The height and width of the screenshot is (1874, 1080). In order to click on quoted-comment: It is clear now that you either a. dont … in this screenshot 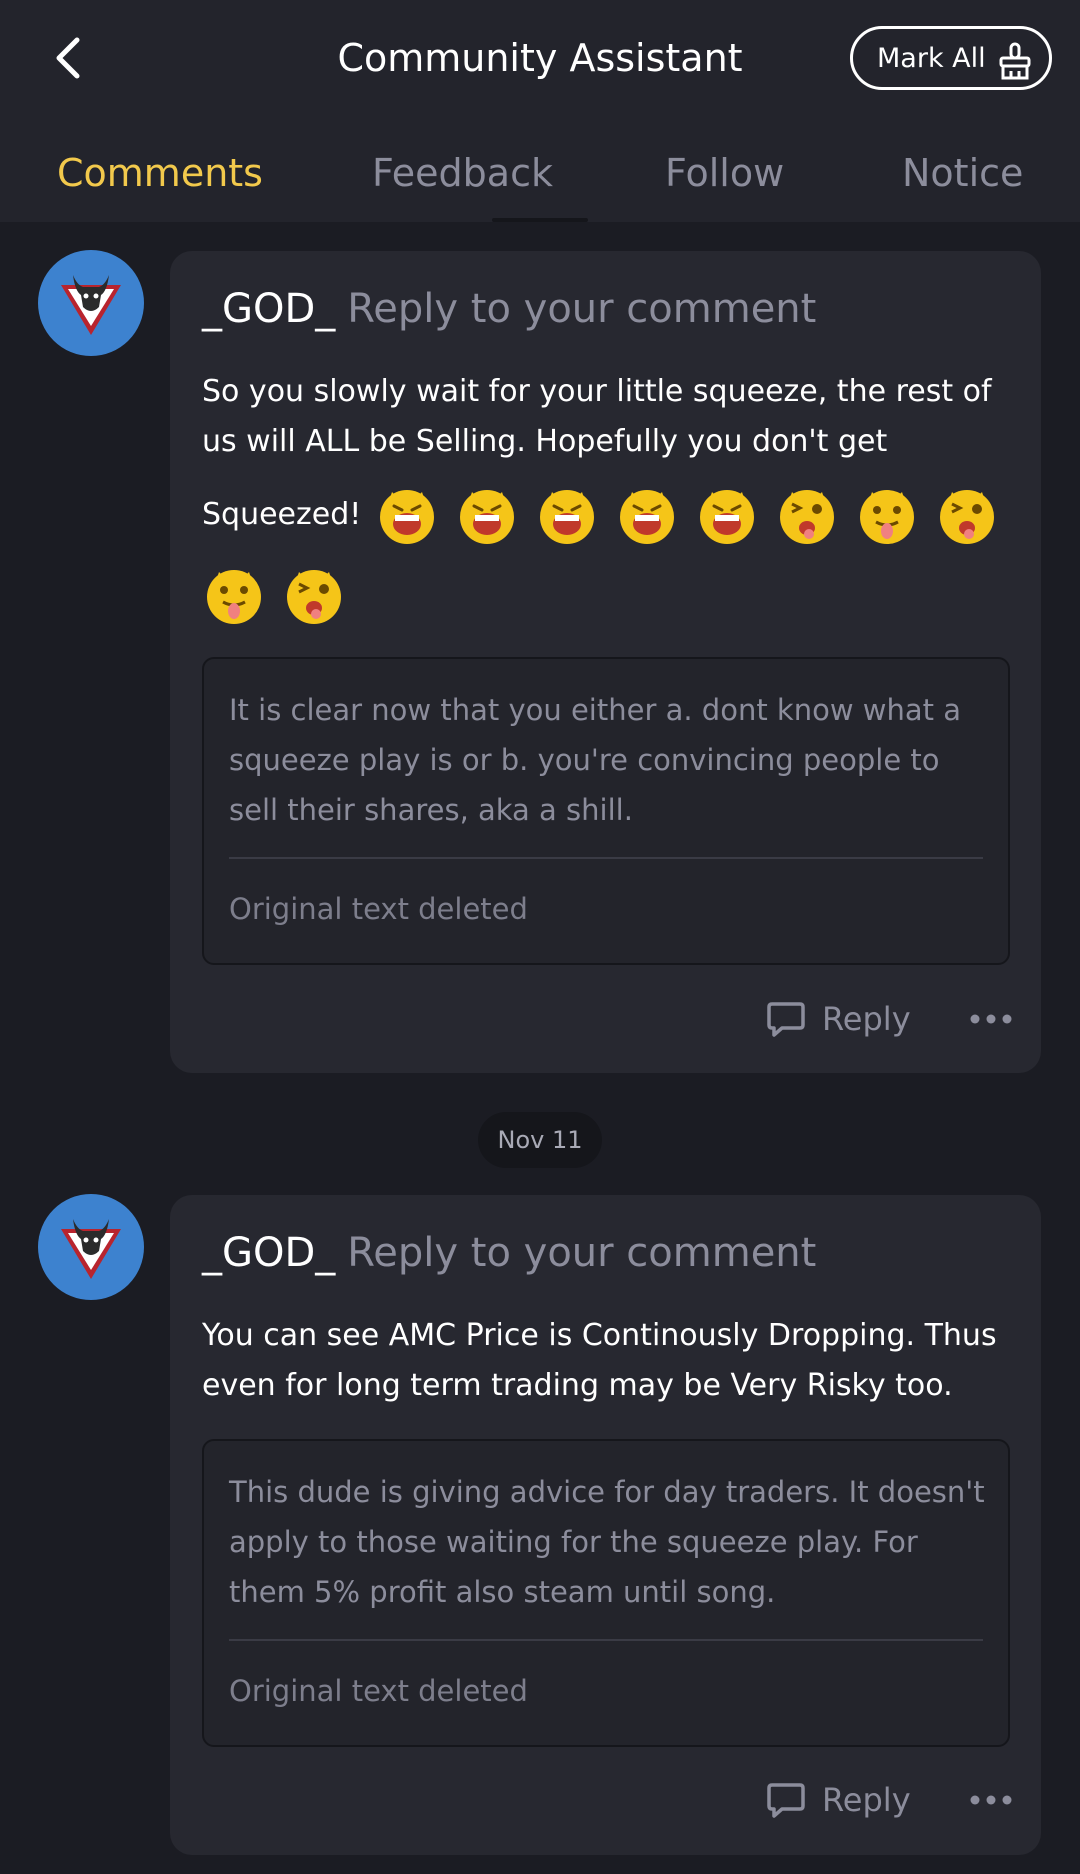, I will do `click(606, 811)`.